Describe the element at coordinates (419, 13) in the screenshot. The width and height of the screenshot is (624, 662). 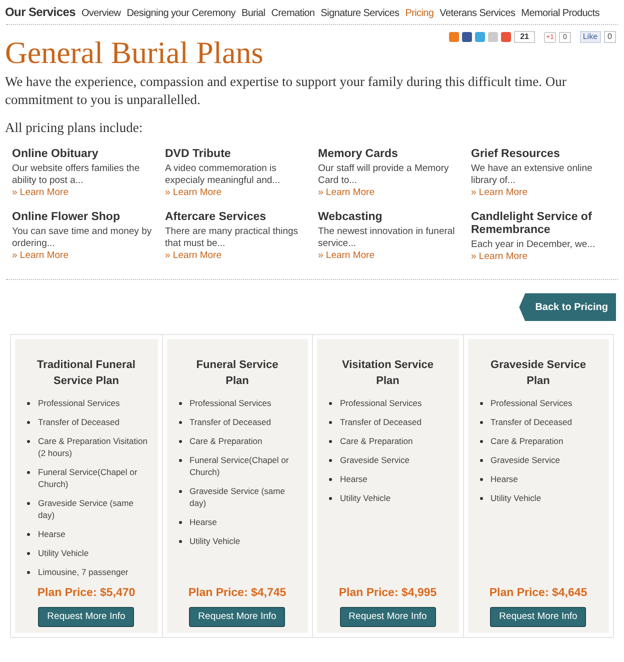
I see `nav-link: Pricing` at that location.